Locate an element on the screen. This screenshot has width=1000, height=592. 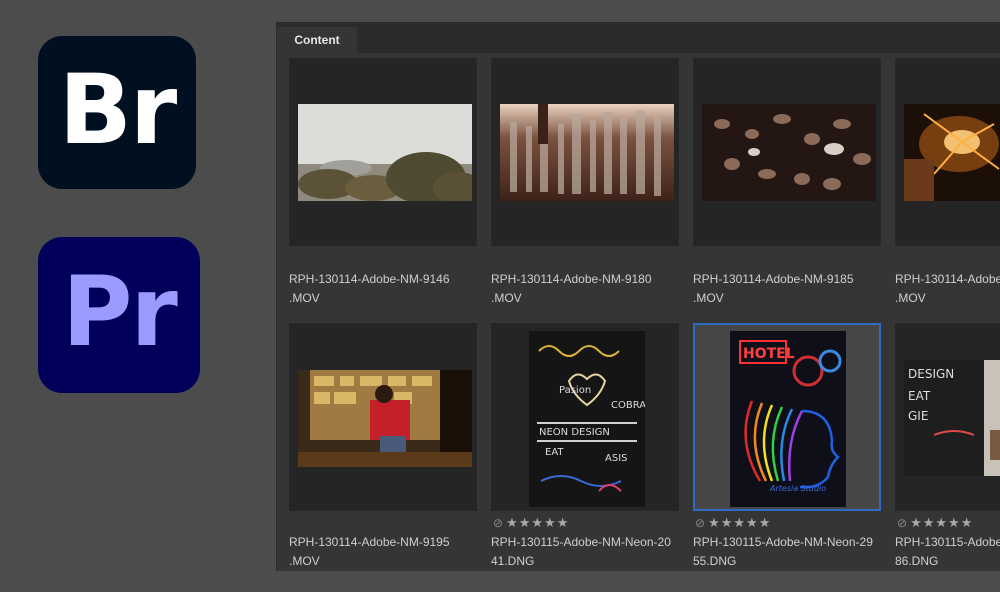
thumbnail-frame: HOTEL Artesia Studio is located at coordinates (787, 417).